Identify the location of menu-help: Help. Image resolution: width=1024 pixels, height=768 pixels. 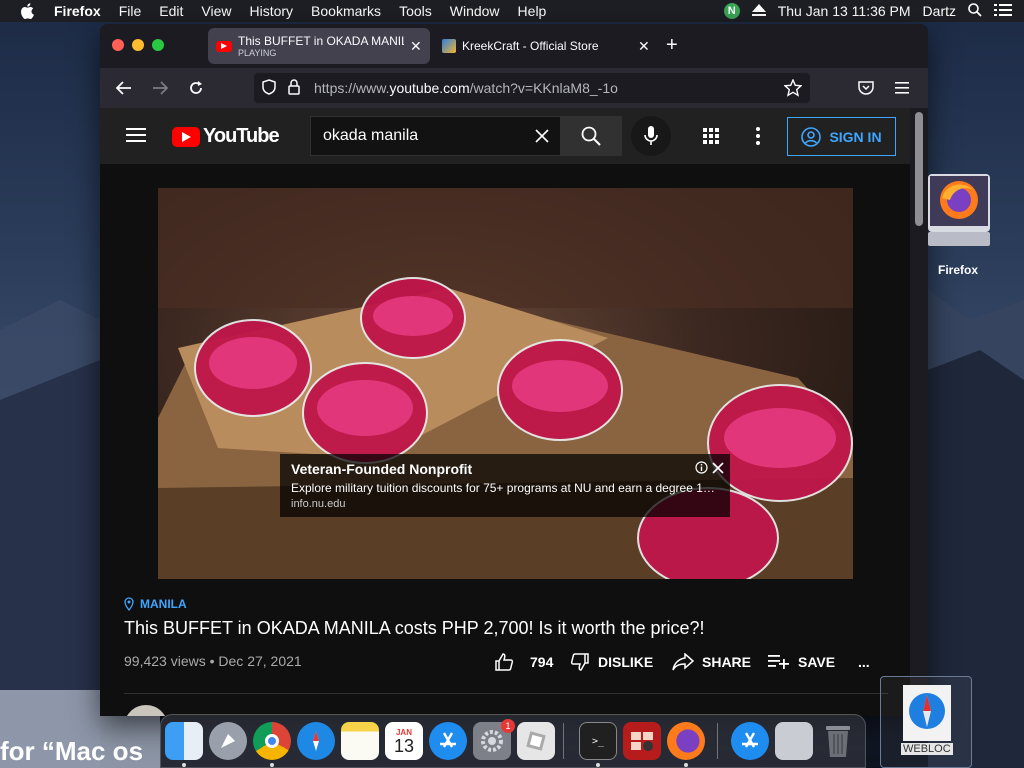
(532, 11).